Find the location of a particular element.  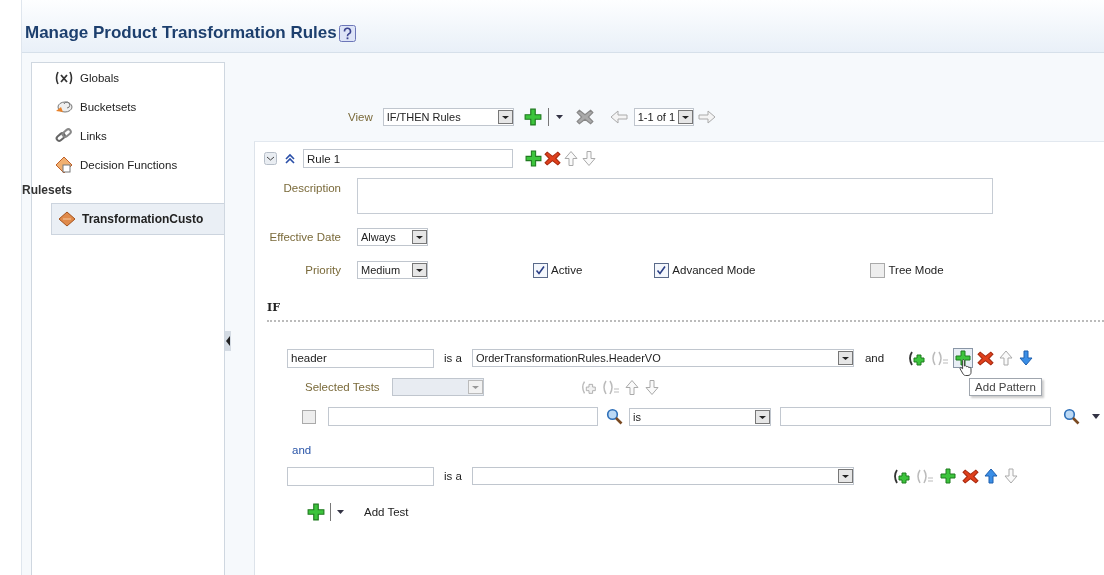

operator-select: is is located at coordinates (700, 416).